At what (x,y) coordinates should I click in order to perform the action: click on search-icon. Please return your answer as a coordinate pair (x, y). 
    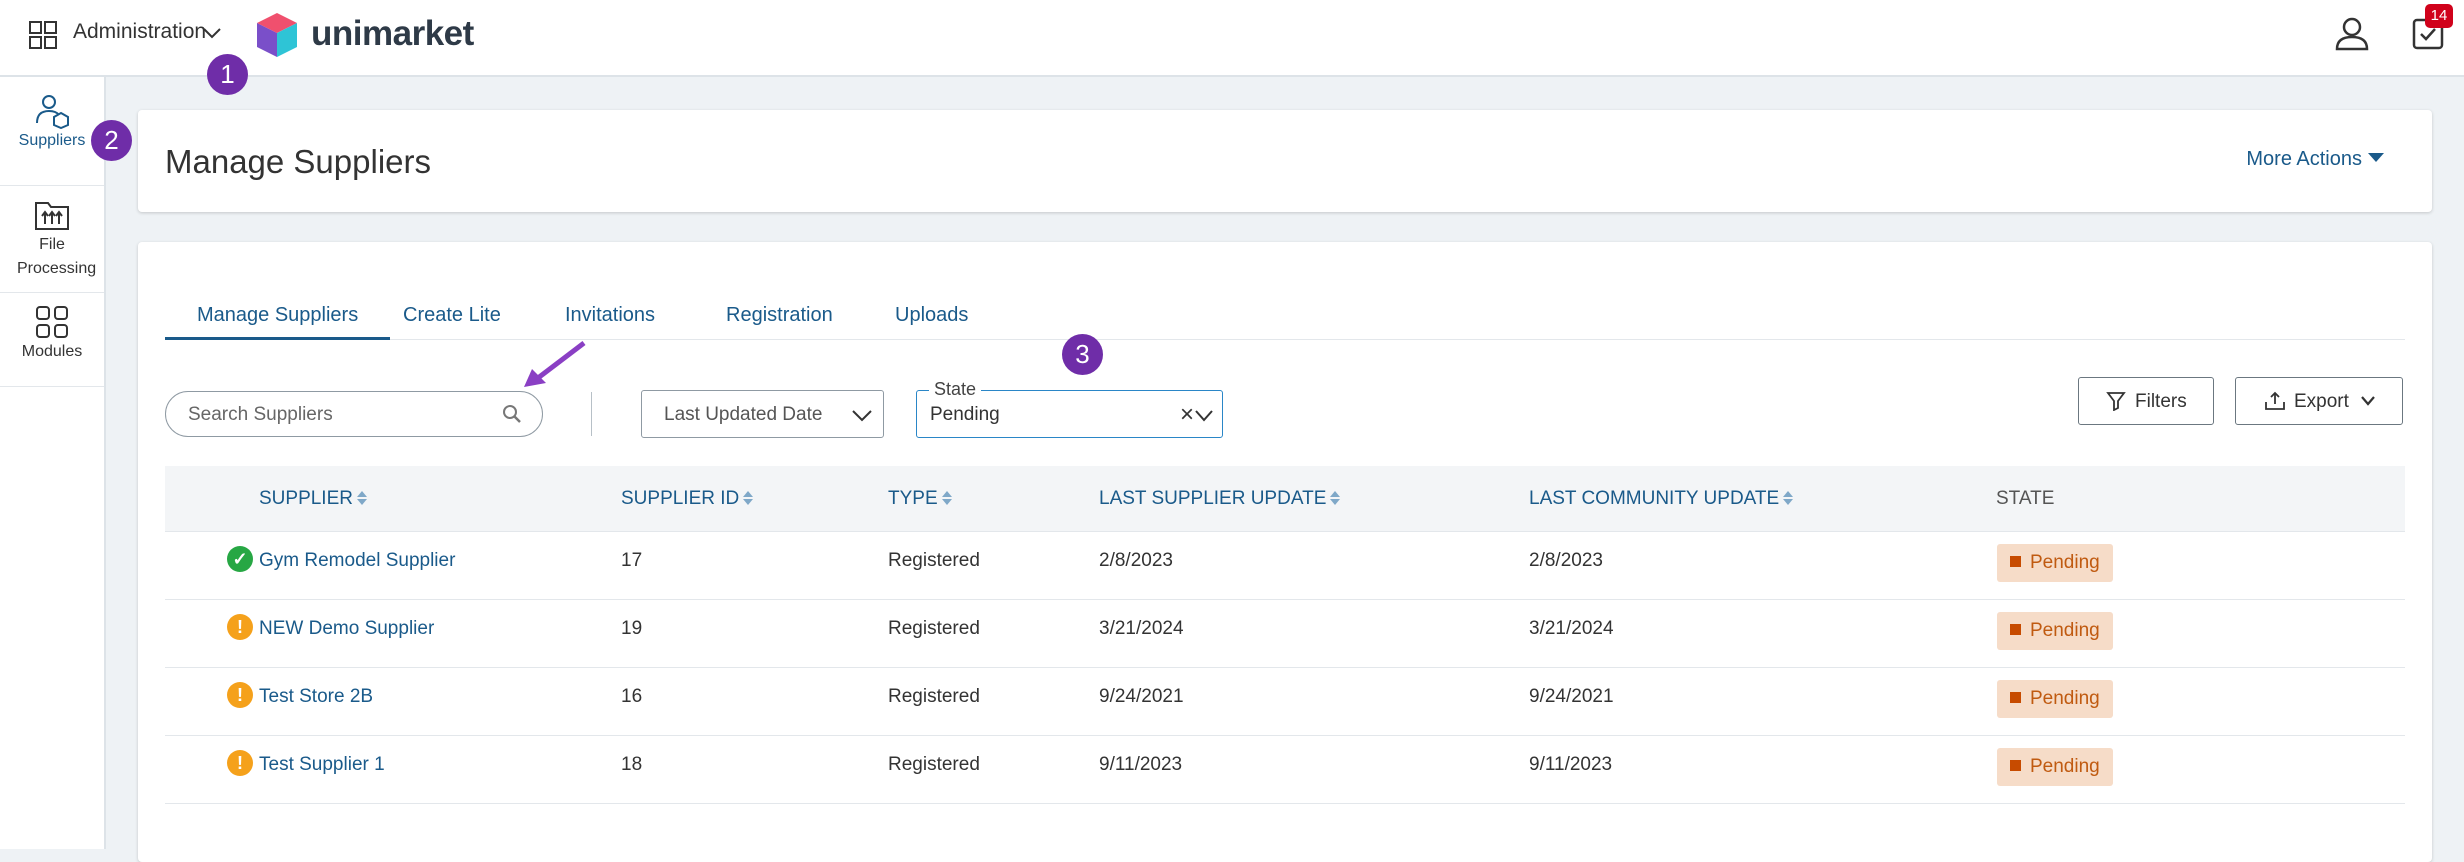
    Looking at the image, I should click on (512, 414).